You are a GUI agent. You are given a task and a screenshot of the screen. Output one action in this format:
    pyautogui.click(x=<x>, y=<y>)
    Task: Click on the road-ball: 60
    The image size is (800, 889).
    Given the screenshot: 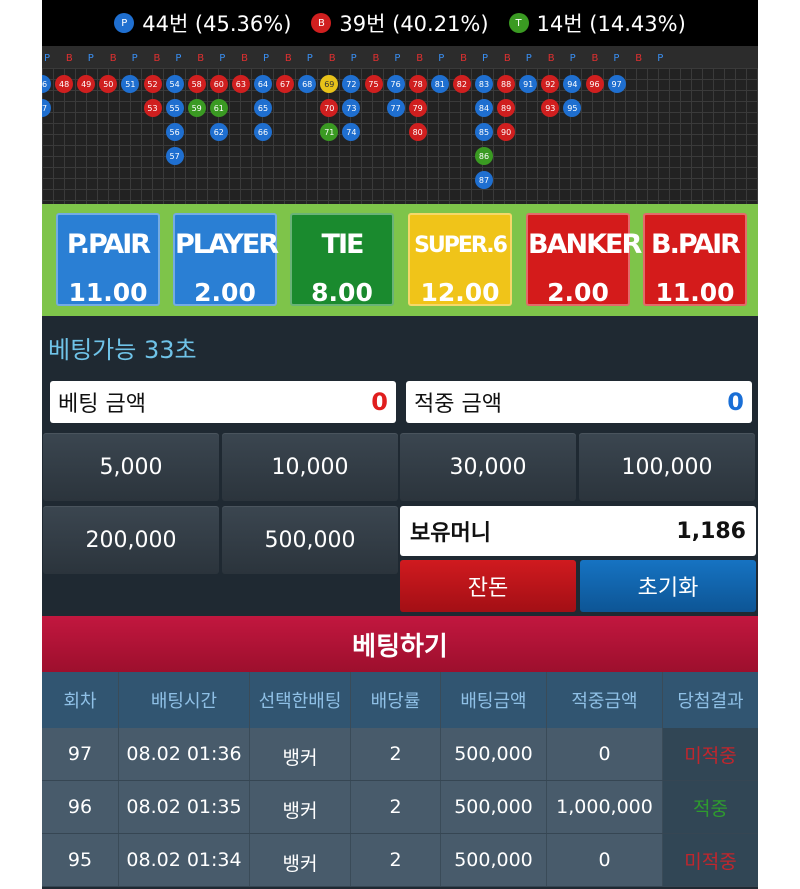 What is the action you would take?
    pyautogui.click(x=218, y=84)
    